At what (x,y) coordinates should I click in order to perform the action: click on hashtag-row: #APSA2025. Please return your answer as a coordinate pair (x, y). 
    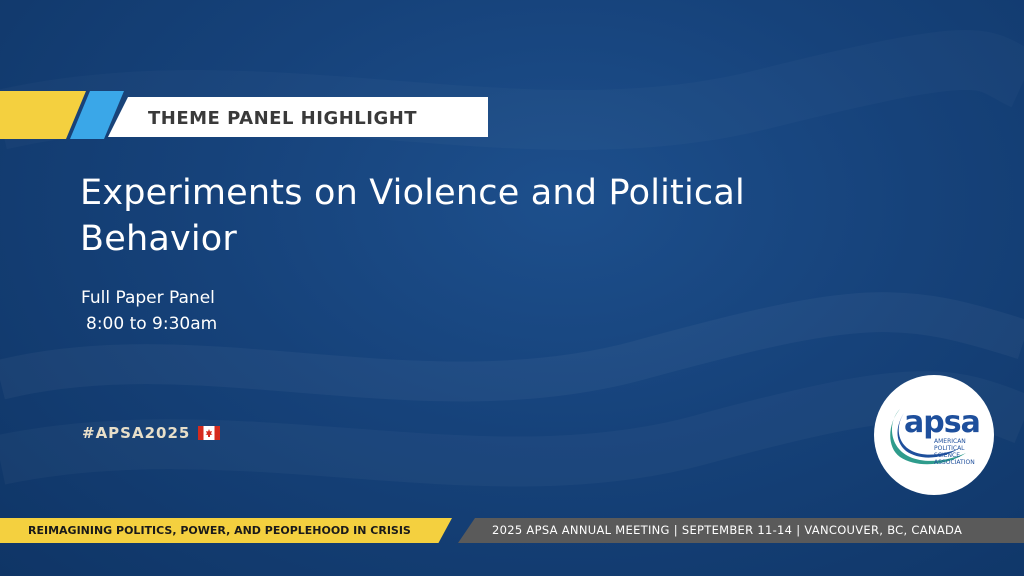
    Looking at the image, I should click on (151, 433).